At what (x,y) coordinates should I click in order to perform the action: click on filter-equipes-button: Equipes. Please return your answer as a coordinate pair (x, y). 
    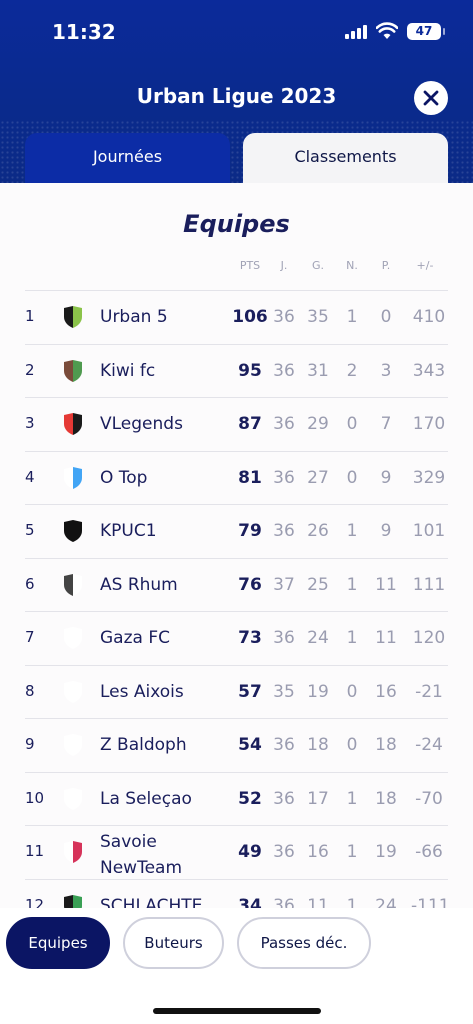
    Looking at the image, I should click on (58, 943).